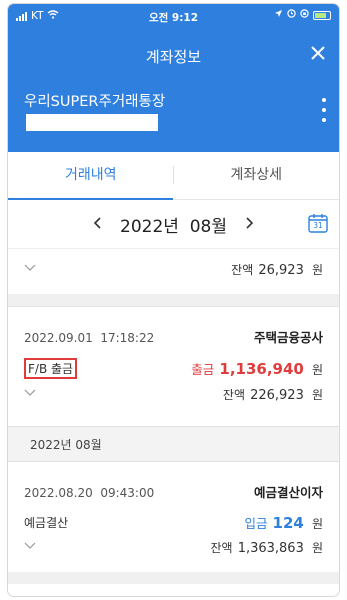  I want to click on tab-bar: 거래내역 계좌상세, so click(173, 176).